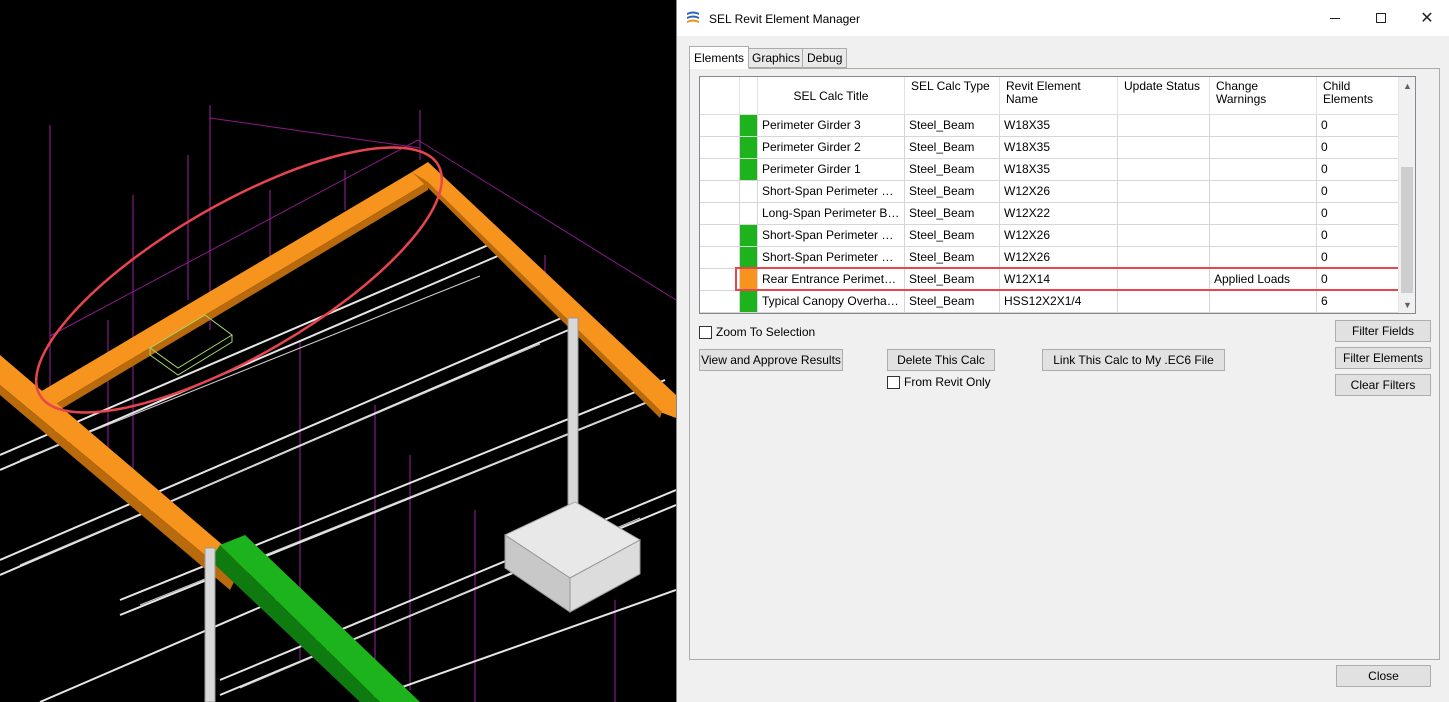 This screenshot has height=702, width=1449. I want to click on header-update-status: Update Status, so click(1164, 96).